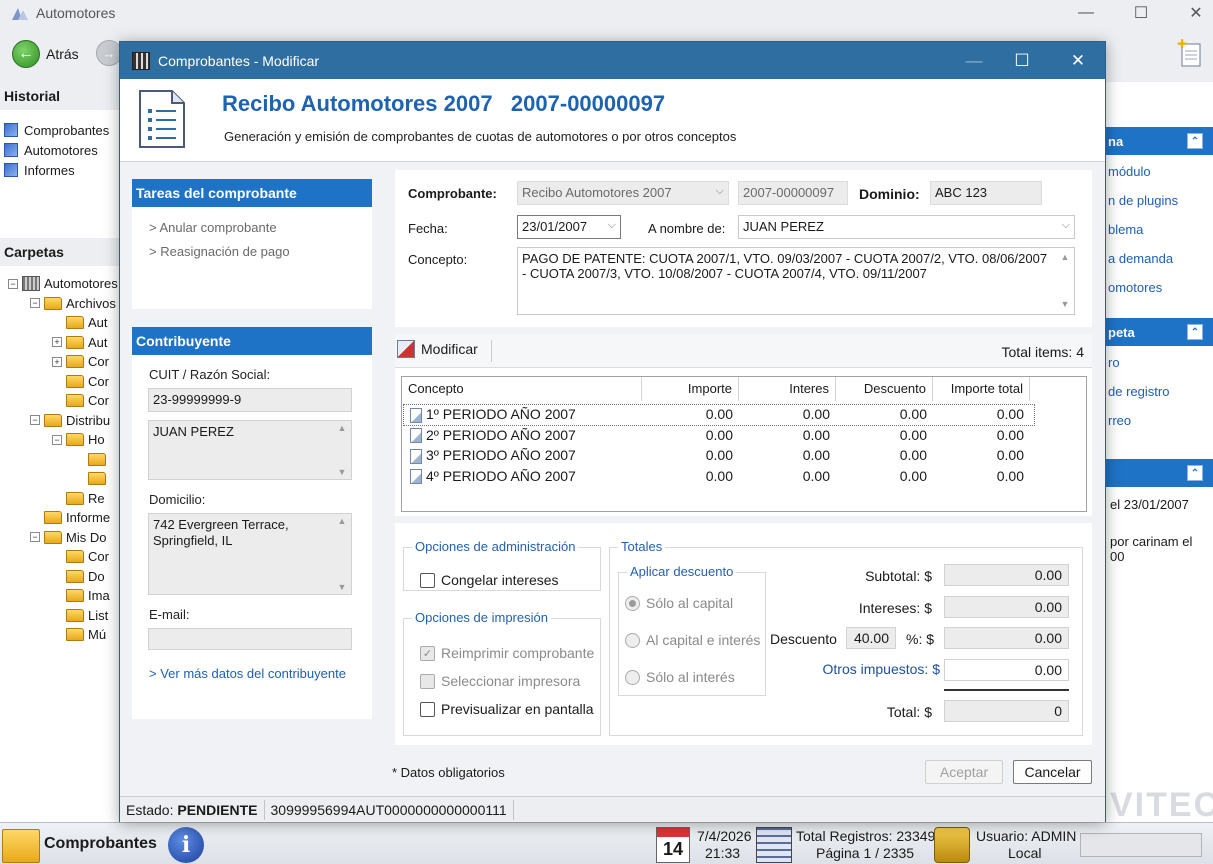 The height and width of the screenshot is (864, 1213). I want to click on checkbox-box, so click(427, 709).